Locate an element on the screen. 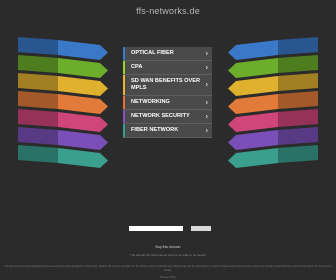 This screenshot has width=336, height=280. menu-item-optical-fiber: OPTICAL FIBER › is located at coordinates (167, 54).